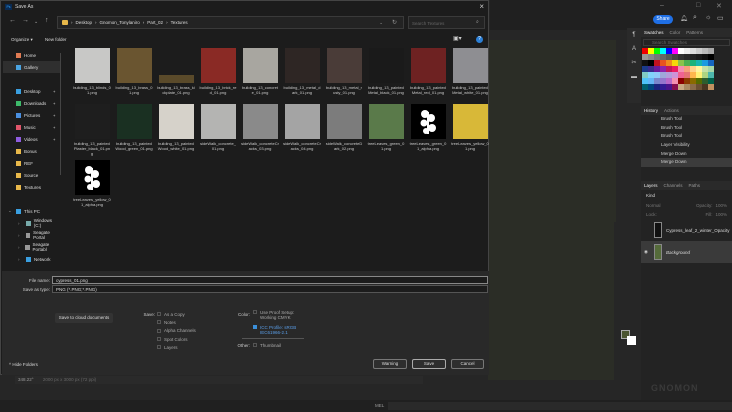 Image resolution: width=732 pixels, height=412 pixels. Describe the element at coordinates (84, 22) in the screenshot. I see `breadcrumb-item: Desktop` at that location.